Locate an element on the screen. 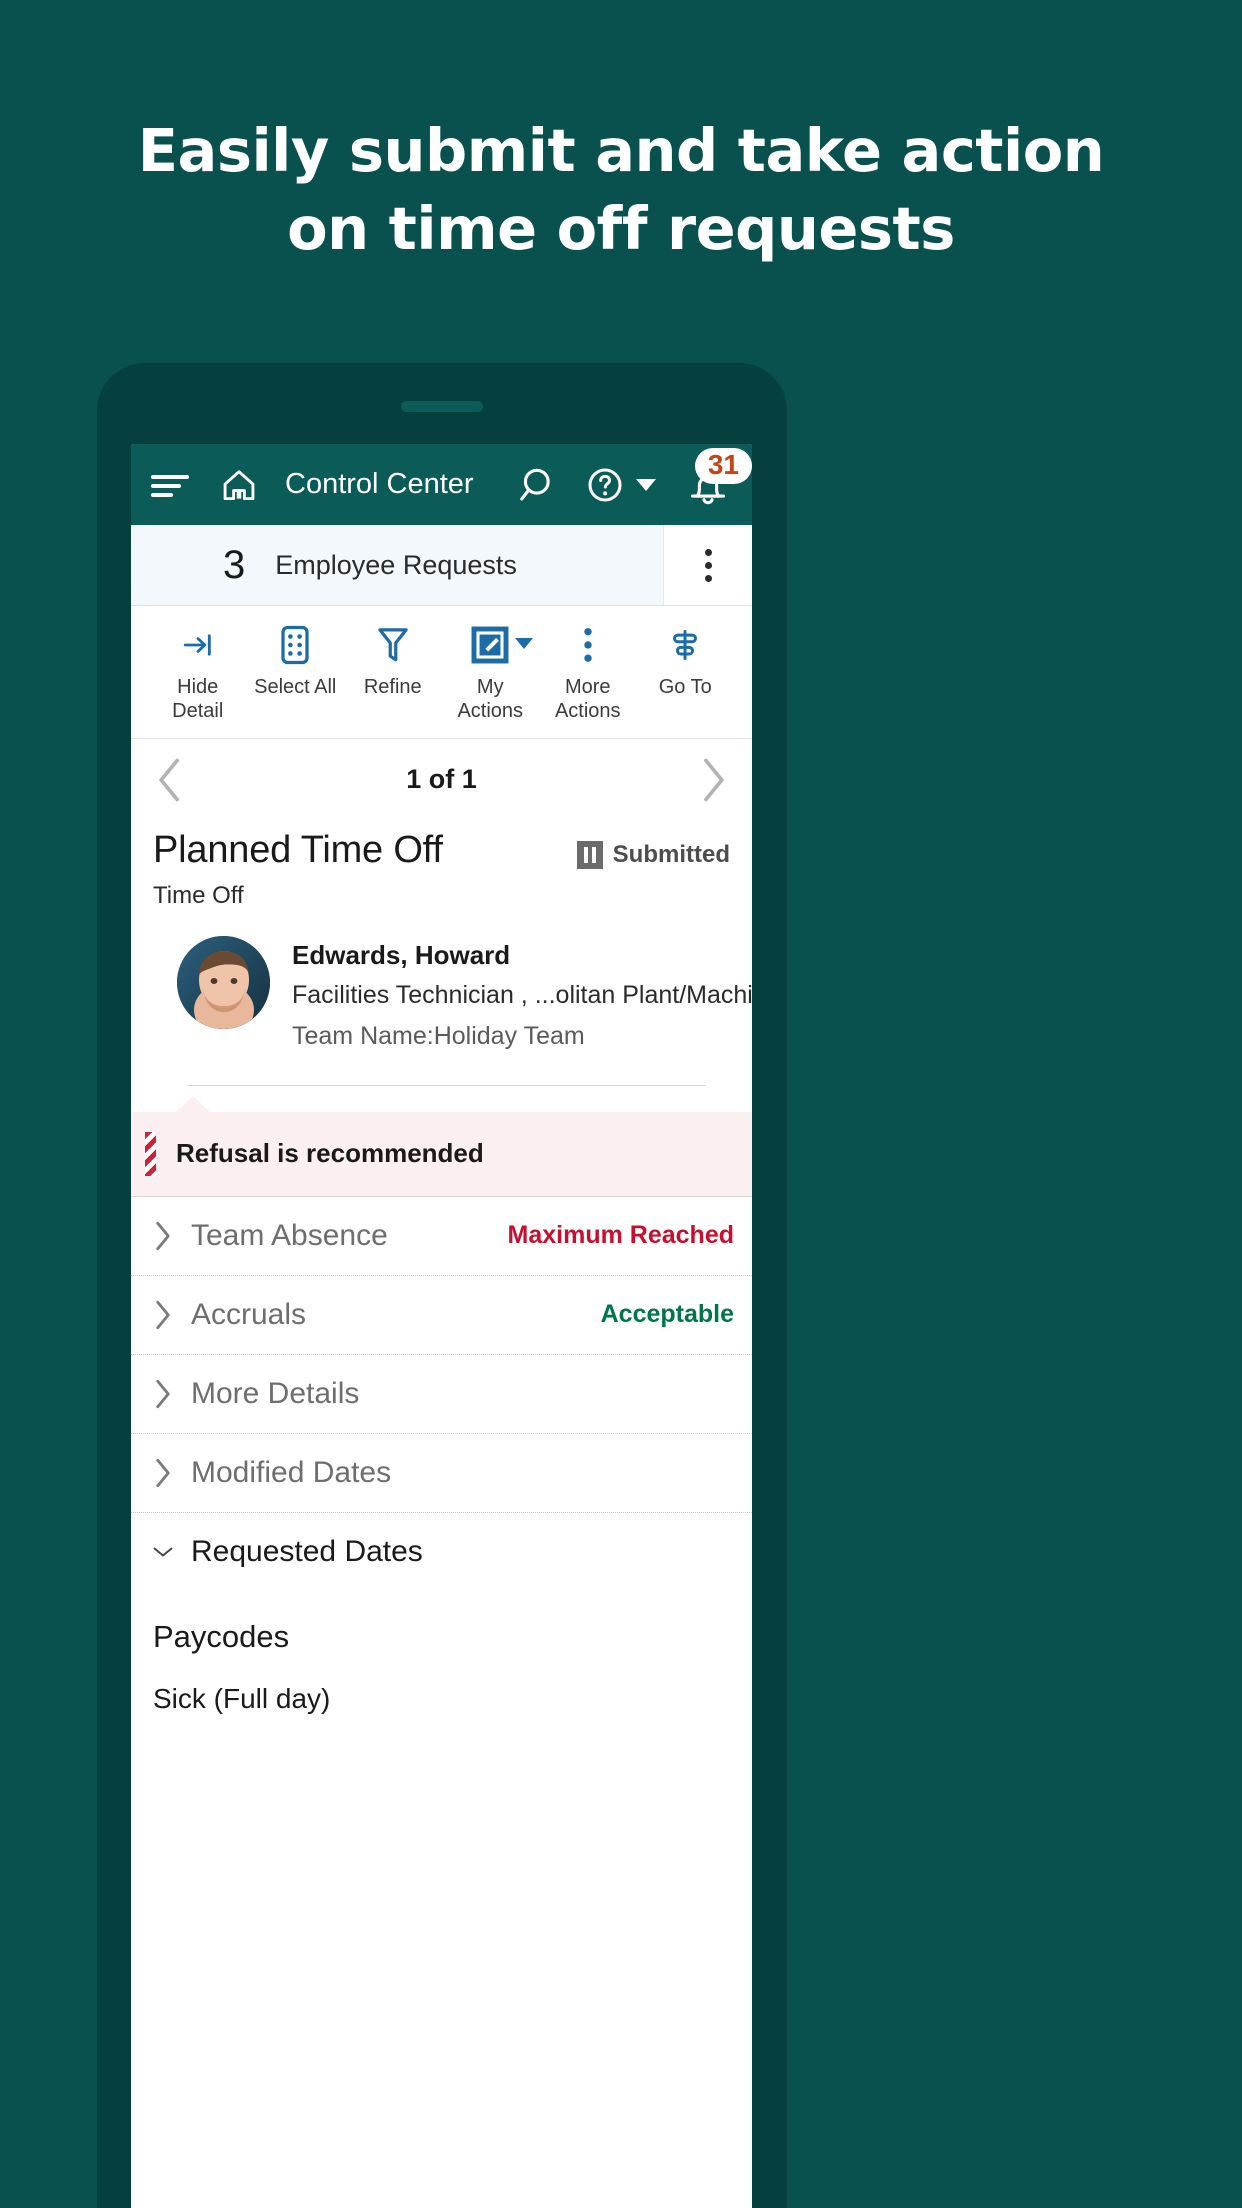  toolbar-label: My Actions is located at coordinates (490, 699).